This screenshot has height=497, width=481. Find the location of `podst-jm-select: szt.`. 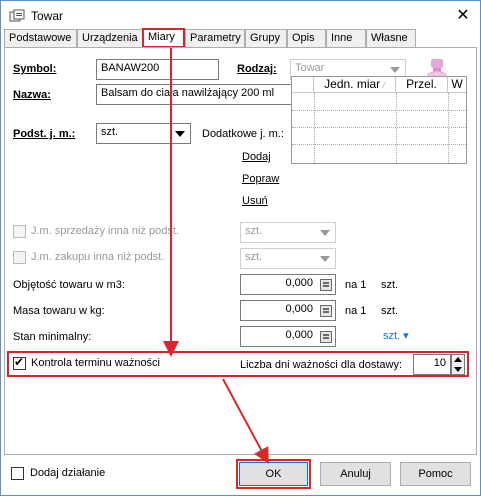

podst-jm-select: szt. is located at coordinates (143, 133).